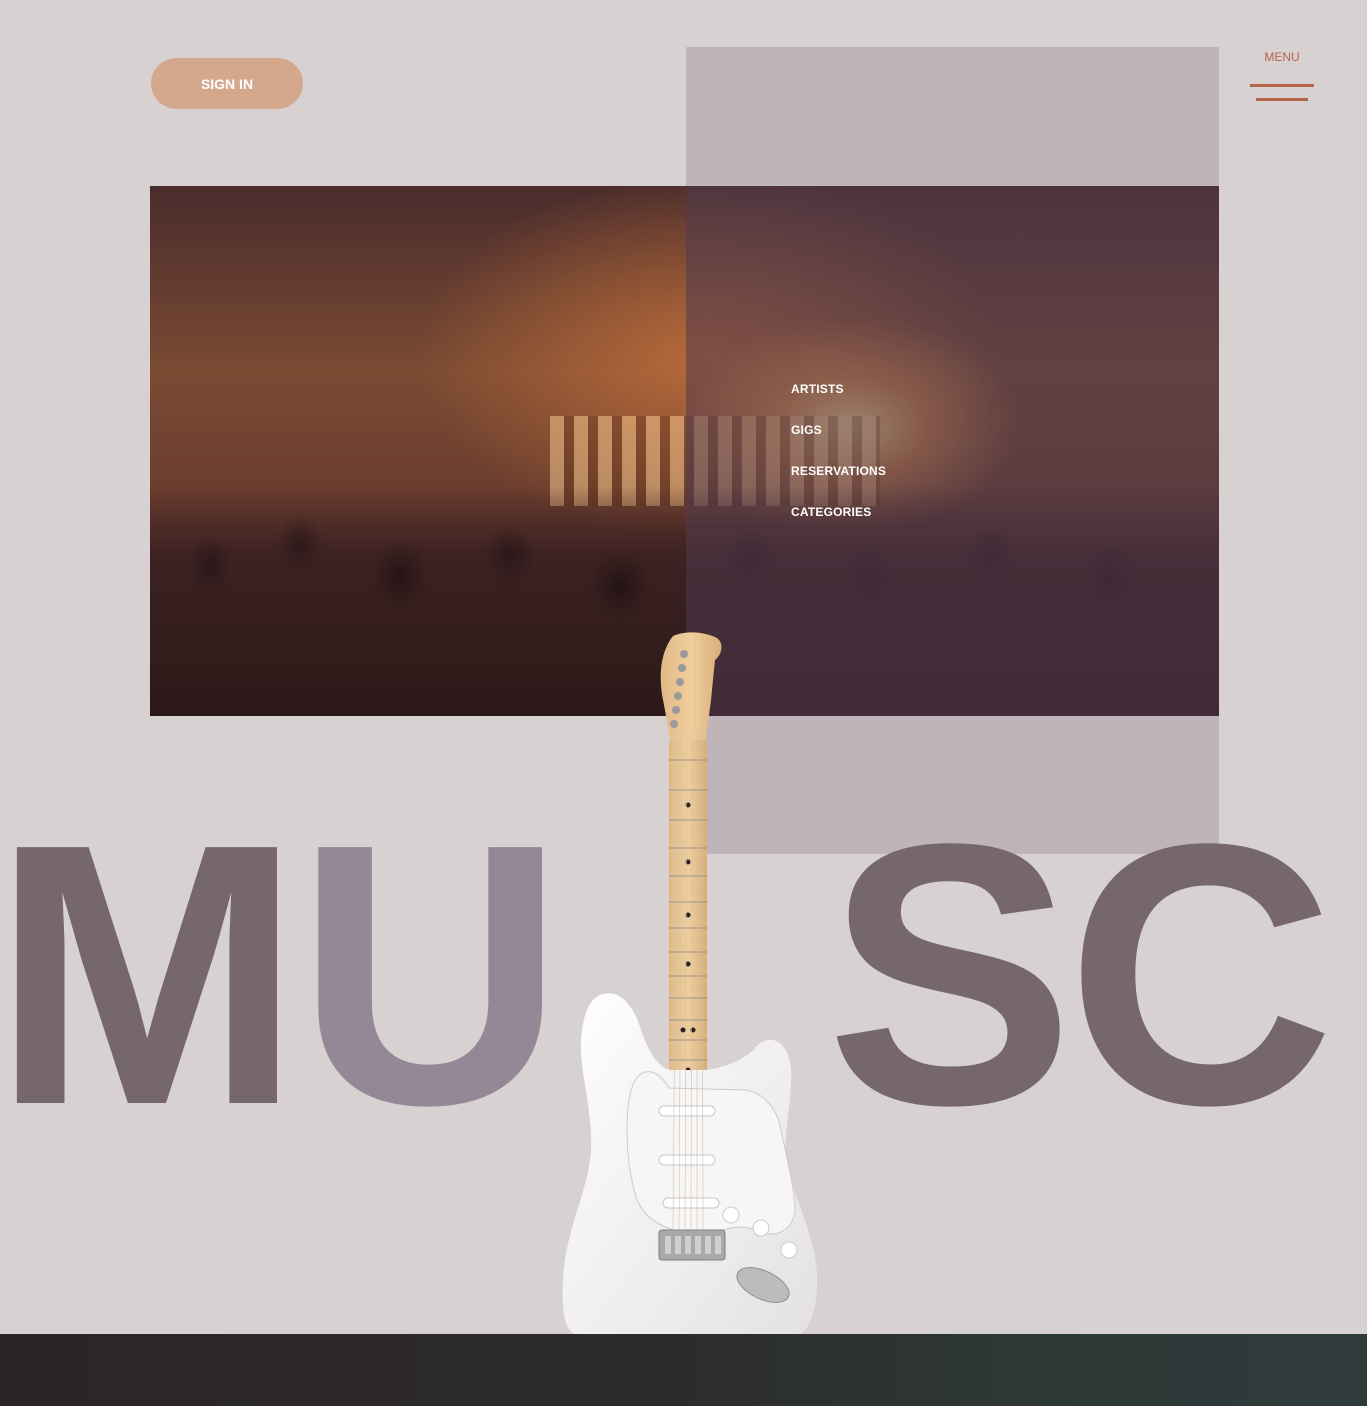 This screenshot has height=1406, width=1367. What do you see at coordinates (1282, 57) in the screenshot?
I see `menu-label: MENU` at bounding box center [1282, 57].